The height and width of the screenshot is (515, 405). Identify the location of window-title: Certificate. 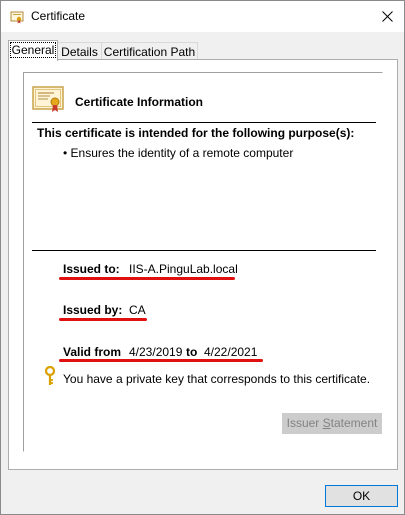
(58, 16).